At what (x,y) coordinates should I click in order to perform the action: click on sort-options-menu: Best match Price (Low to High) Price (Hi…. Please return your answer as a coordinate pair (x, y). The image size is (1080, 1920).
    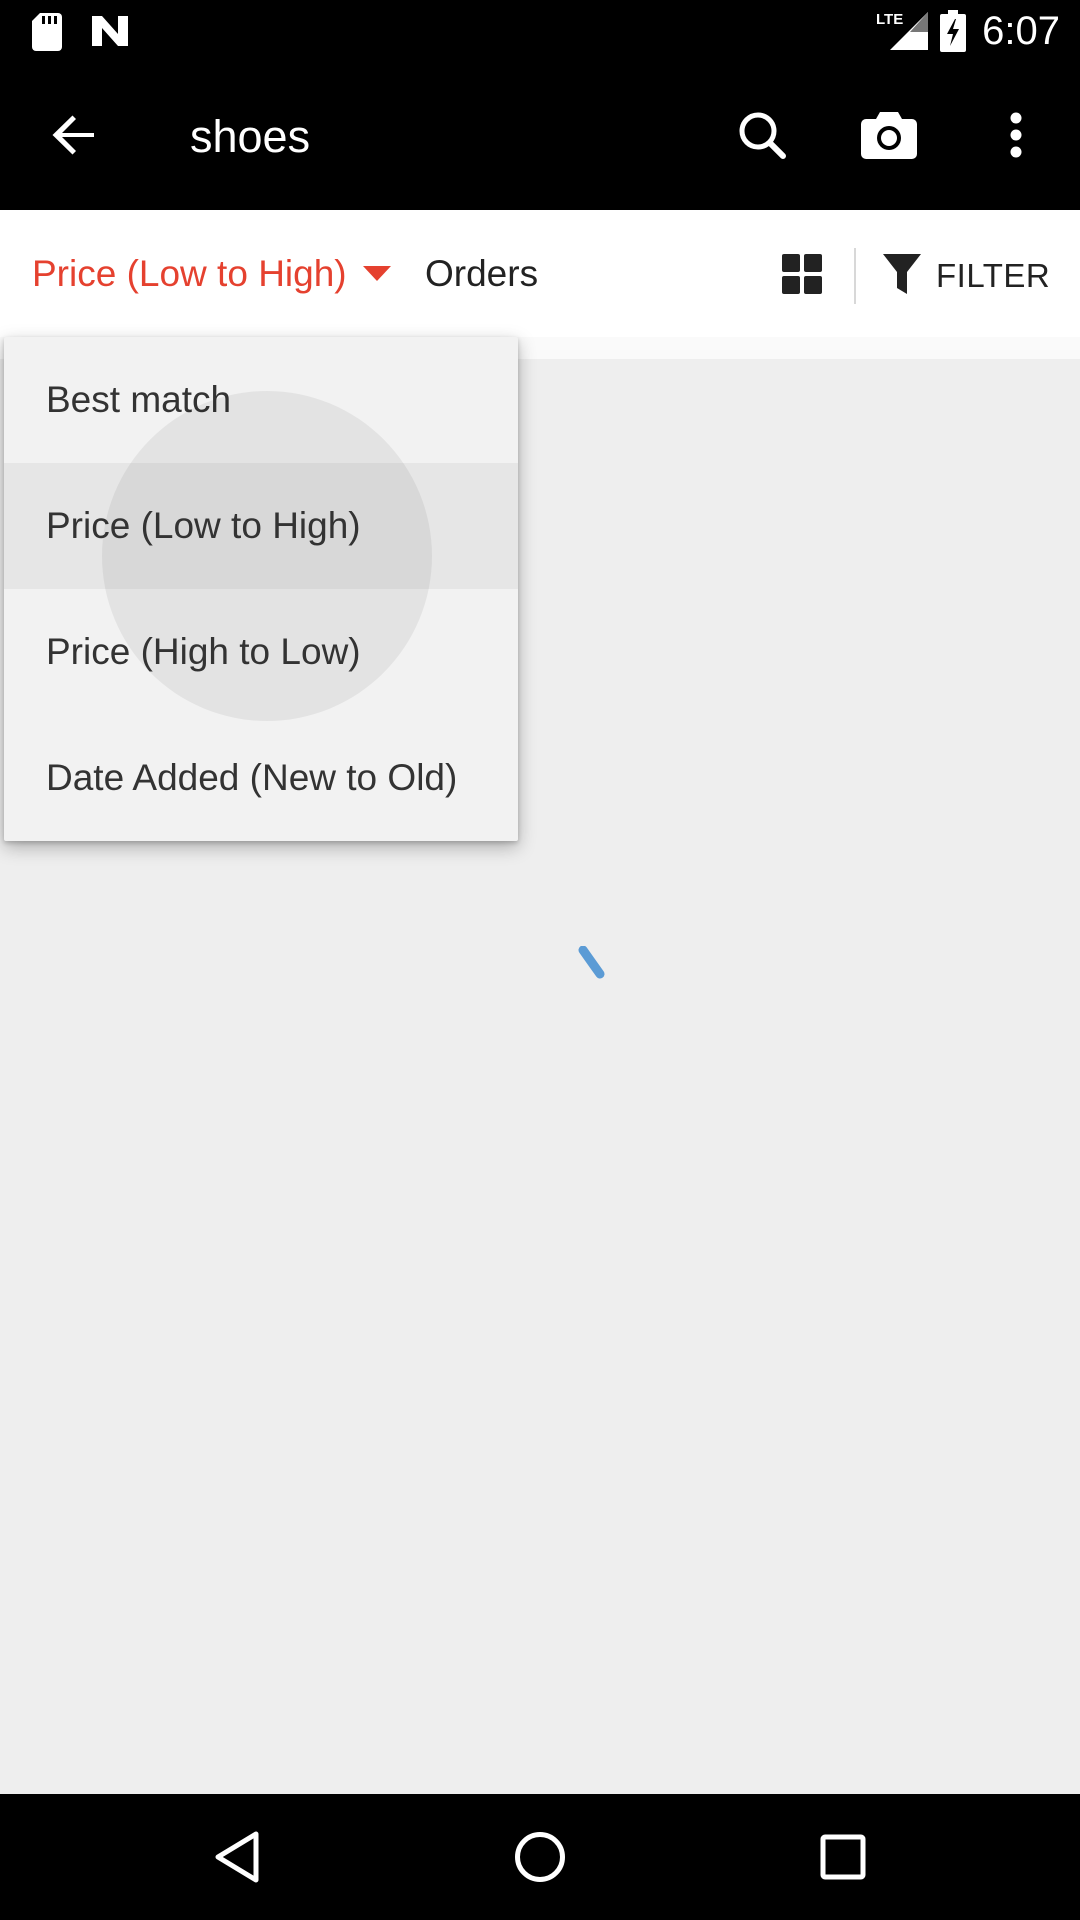
    Looking at the image, I should click on (261, 589).